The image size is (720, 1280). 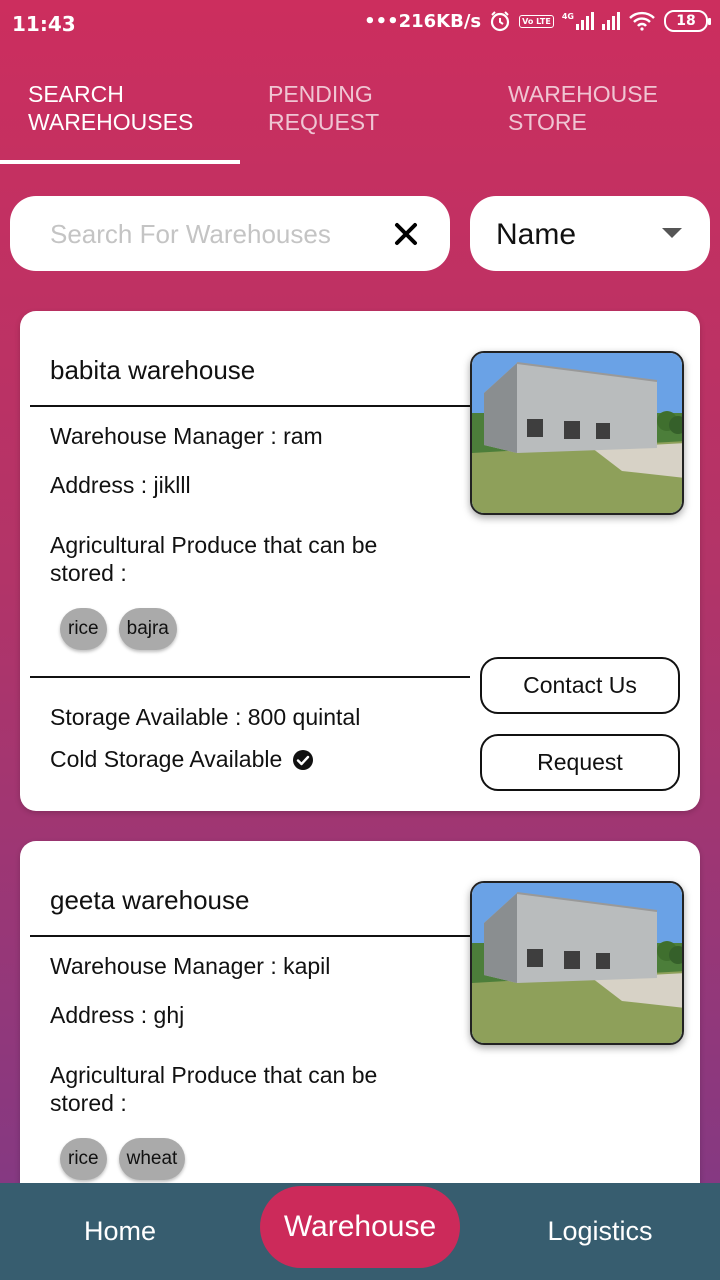 I want to click on alarm-icon, so click(x=500, y=21).